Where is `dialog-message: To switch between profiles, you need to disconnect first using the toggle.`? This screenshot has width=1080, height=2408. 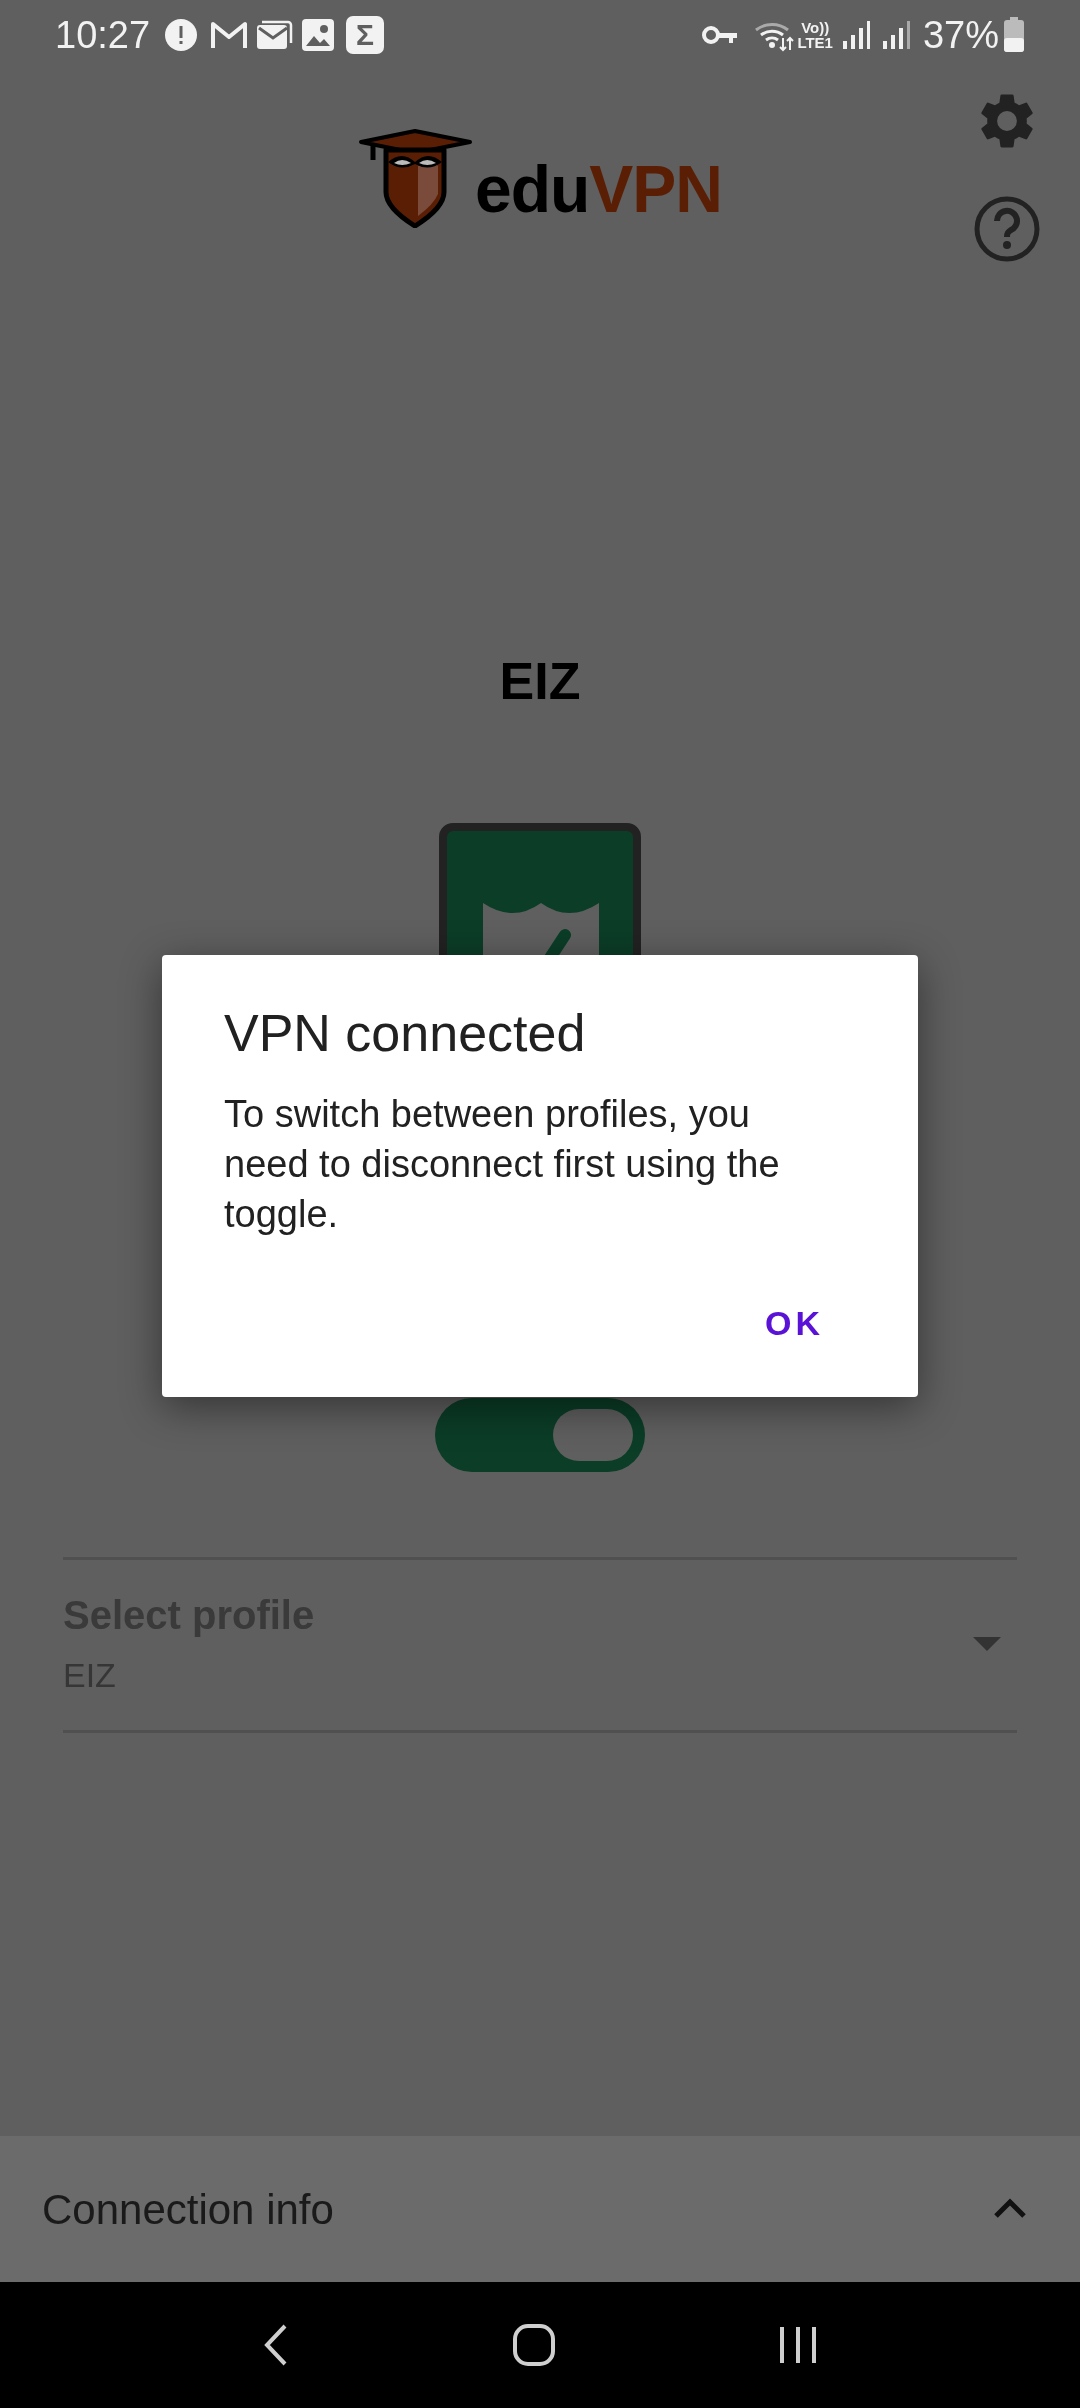
dialog-message: To switch between profiles, you need to disconnect first using the toggle. is located at coordinates (502, 1164).